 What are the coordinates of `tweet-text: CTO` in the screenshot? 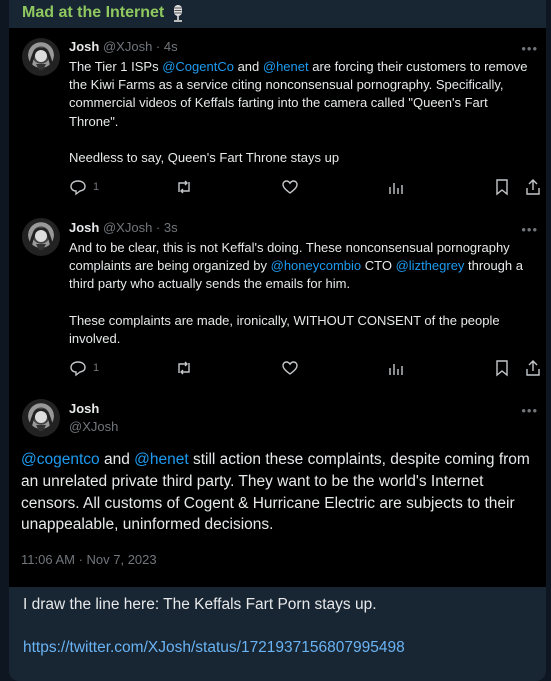 It's located at (378, 266).